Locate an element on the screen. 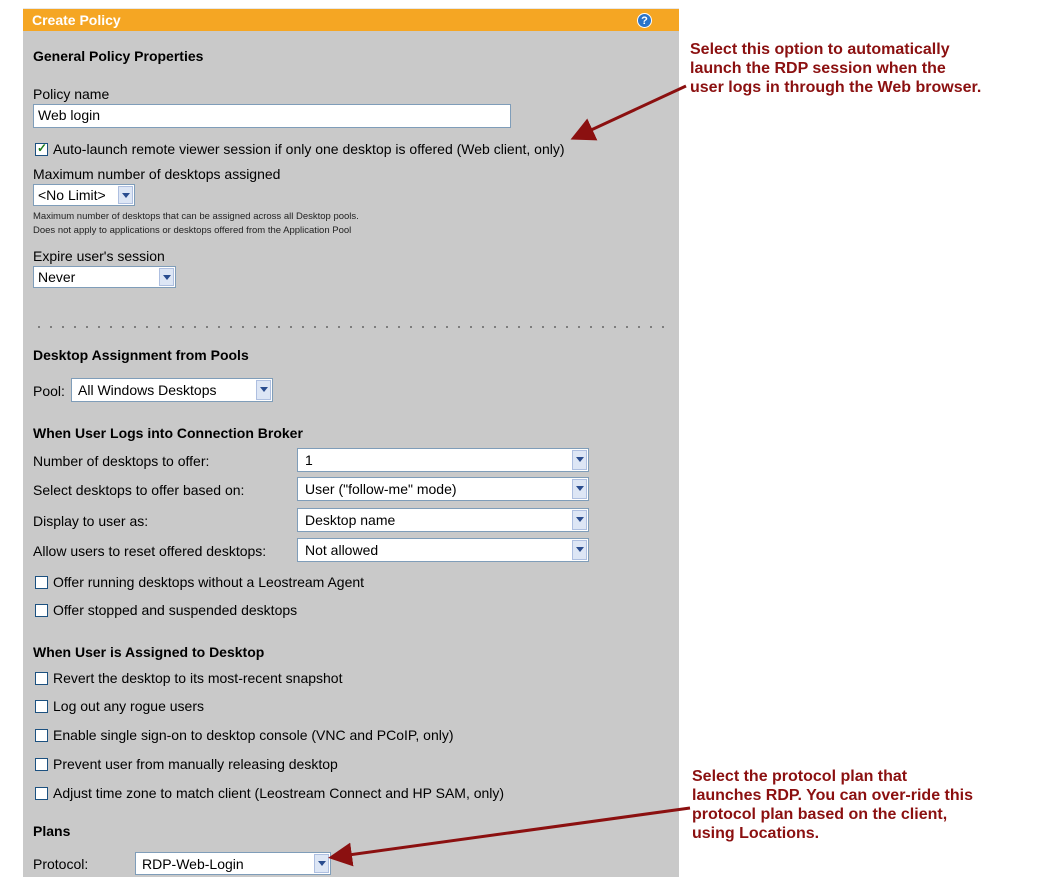  arrow-to-auto-launch is located at coordinates (628, 112).